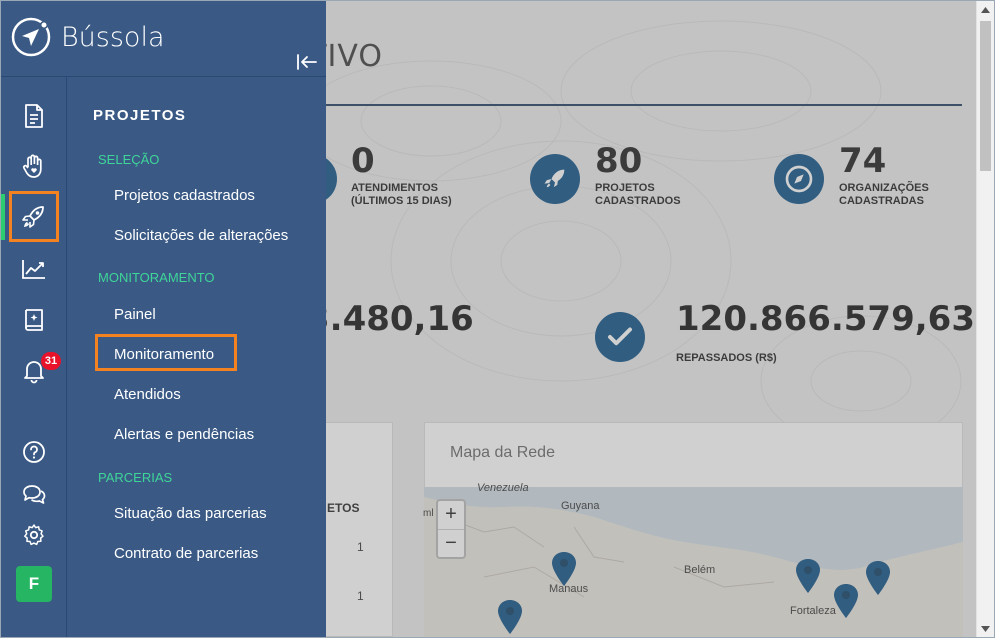  Describe the element at coordinates (34, 116) in the screenshot. I see `rail-document-icon` at that location.